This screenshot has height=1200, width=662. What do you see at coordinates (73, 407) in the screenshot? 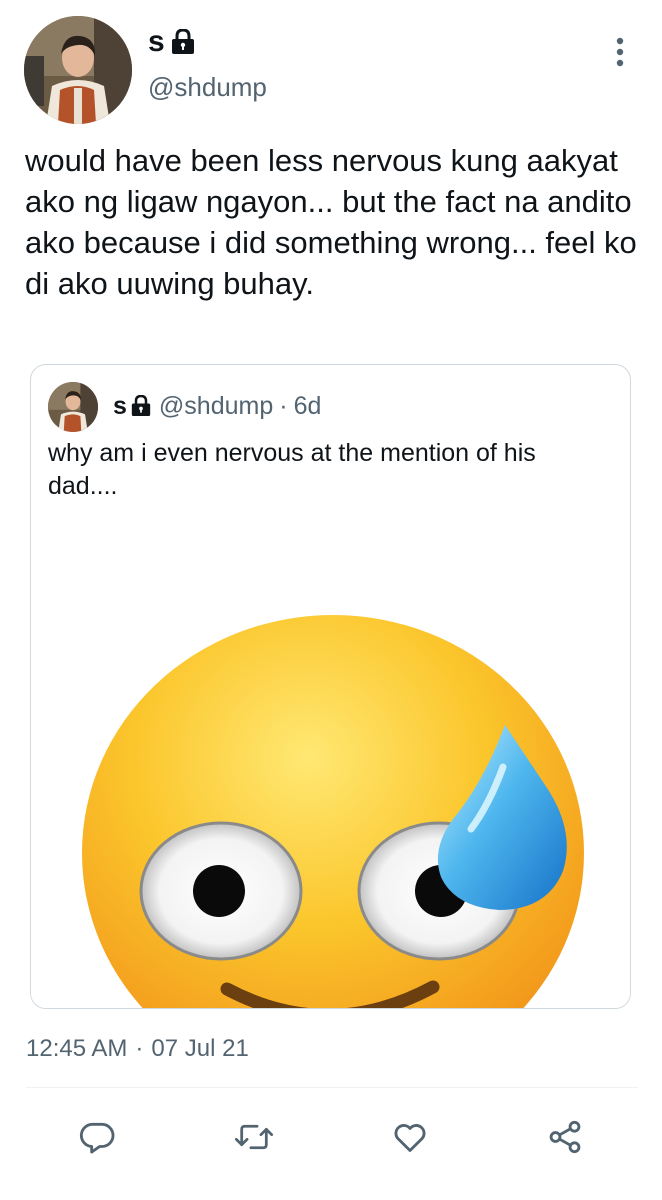
I see `quoted-author-avatar` at bounding box center [73, 407].